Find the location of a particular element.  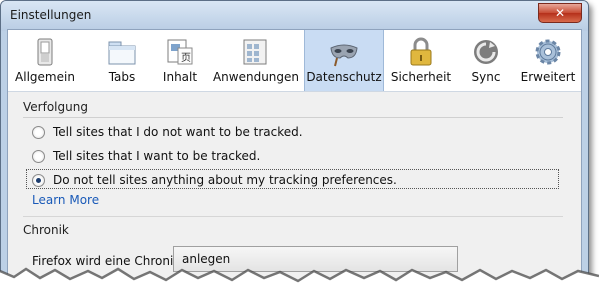

tab-tabs: Tabs is located at coordinates (122, 60).